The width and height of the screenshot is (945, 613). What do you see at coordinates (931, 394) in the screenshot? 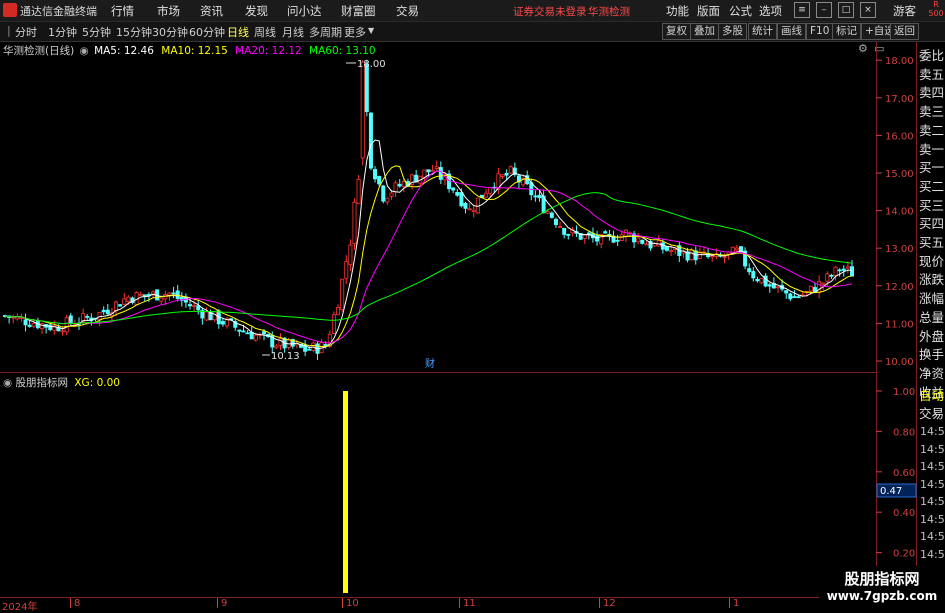
I see `auto-trade-label-1: 自动` at bounding box center [931, 394].